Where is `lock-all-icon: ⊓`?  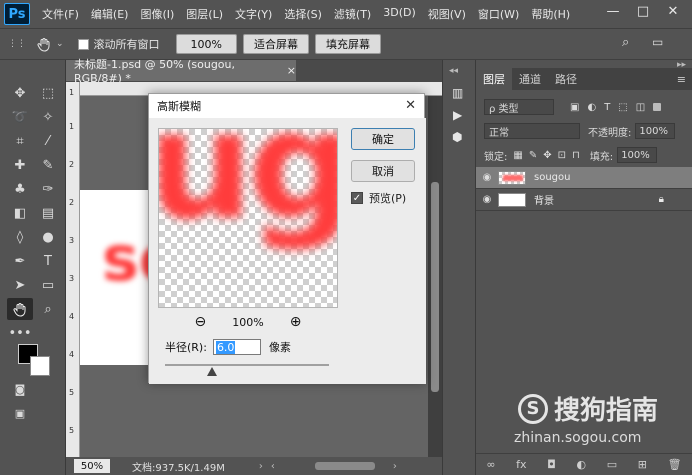
lock-all-icon: ⊓ is located at coordinates (576, 155).